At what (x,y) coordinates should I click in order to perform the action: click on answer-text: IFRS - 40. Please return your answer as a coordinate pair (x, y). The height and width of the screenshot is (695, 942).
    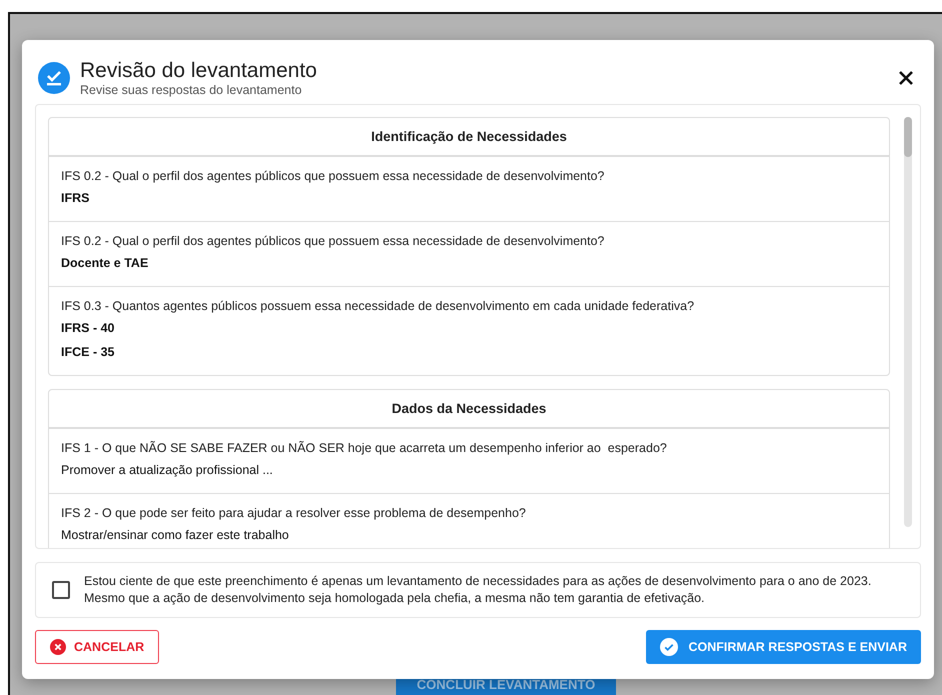
    Looking at the image, I should click on (88, 328).